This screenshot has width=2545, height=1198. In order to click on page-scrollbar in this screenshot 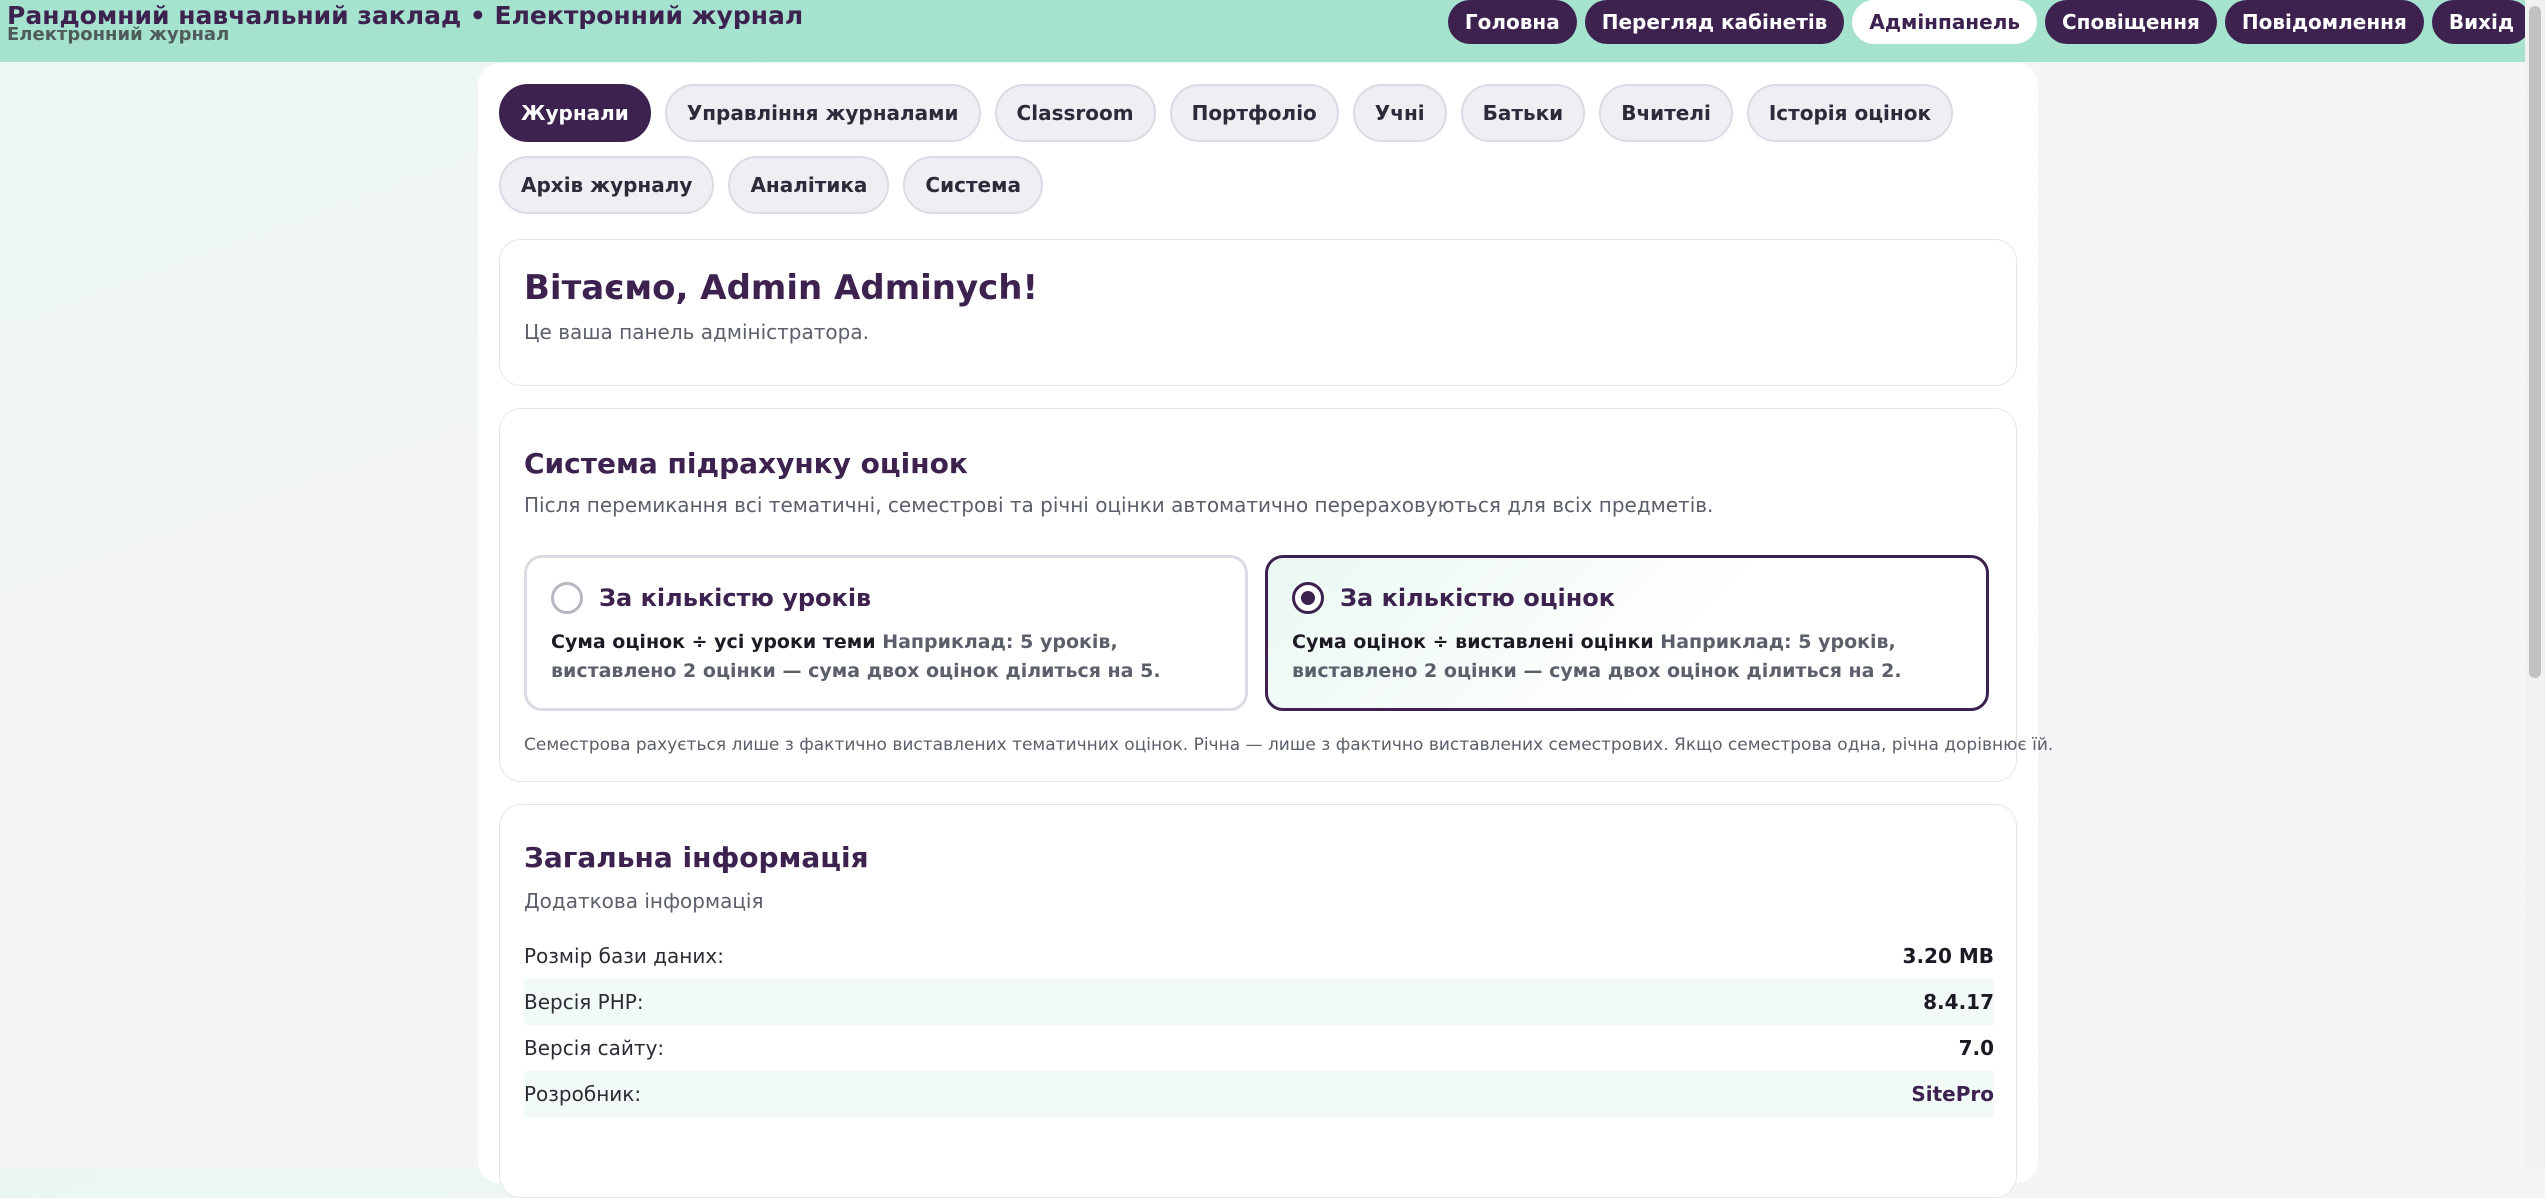, I will do `click(2535, 584)`.